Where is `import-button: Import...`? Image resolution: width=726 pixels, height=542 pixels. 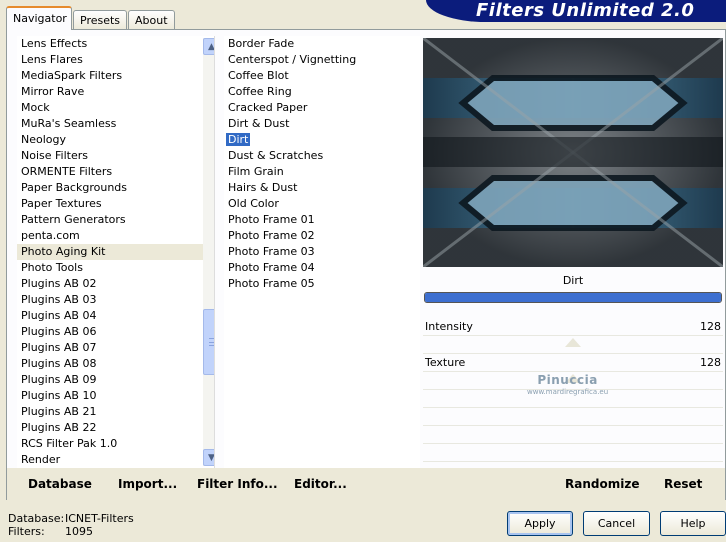
import-button: Import... is located at coordinates (147, 484).